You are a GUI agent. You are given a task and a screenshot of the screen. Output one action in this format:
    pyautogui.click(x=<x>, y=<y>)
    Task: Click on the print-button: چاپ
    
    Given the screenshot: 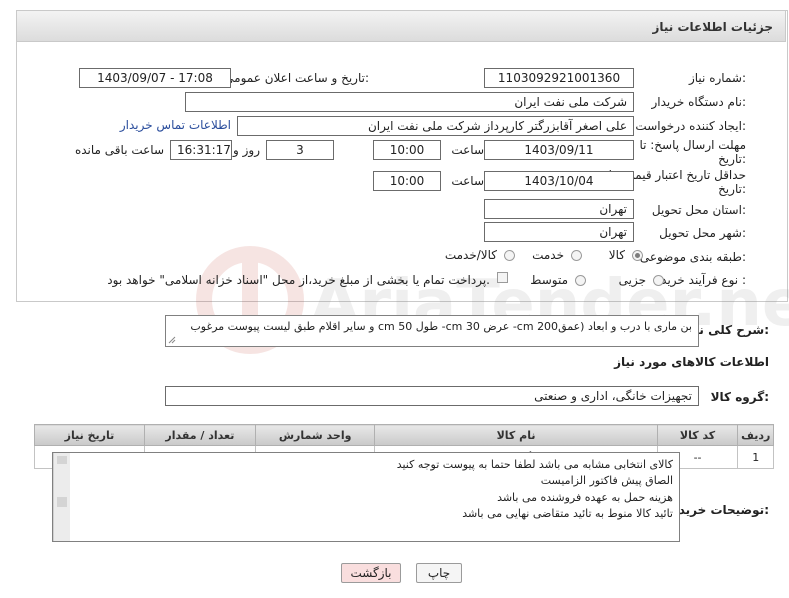 What is the action you would take?
    pyautogui.click(x=439, y=573)
    